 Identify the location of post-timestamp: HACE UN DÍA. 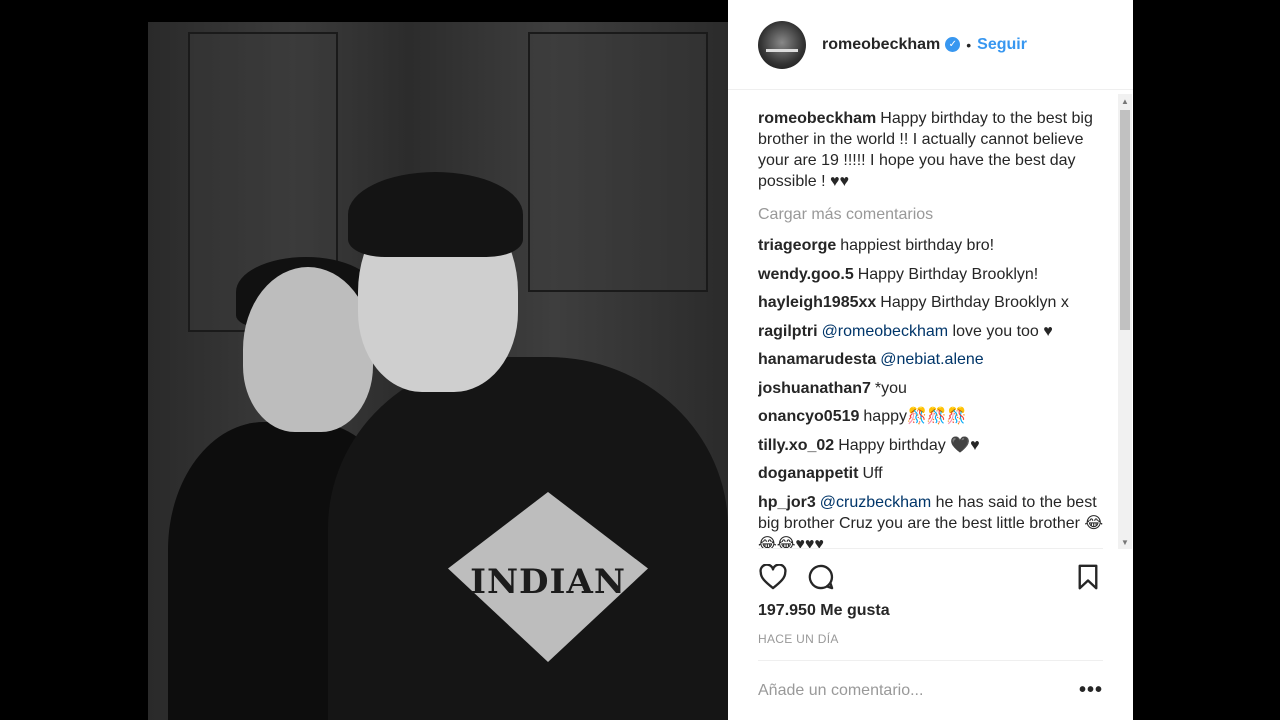
(798, 639).